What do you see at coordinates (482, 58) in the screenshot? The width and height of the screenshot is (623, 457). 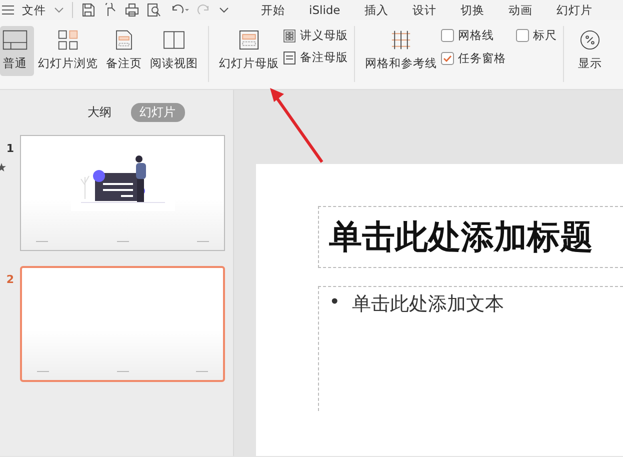 I see `checkbox-label: 任务窗格` at bounding box center [482, 58].